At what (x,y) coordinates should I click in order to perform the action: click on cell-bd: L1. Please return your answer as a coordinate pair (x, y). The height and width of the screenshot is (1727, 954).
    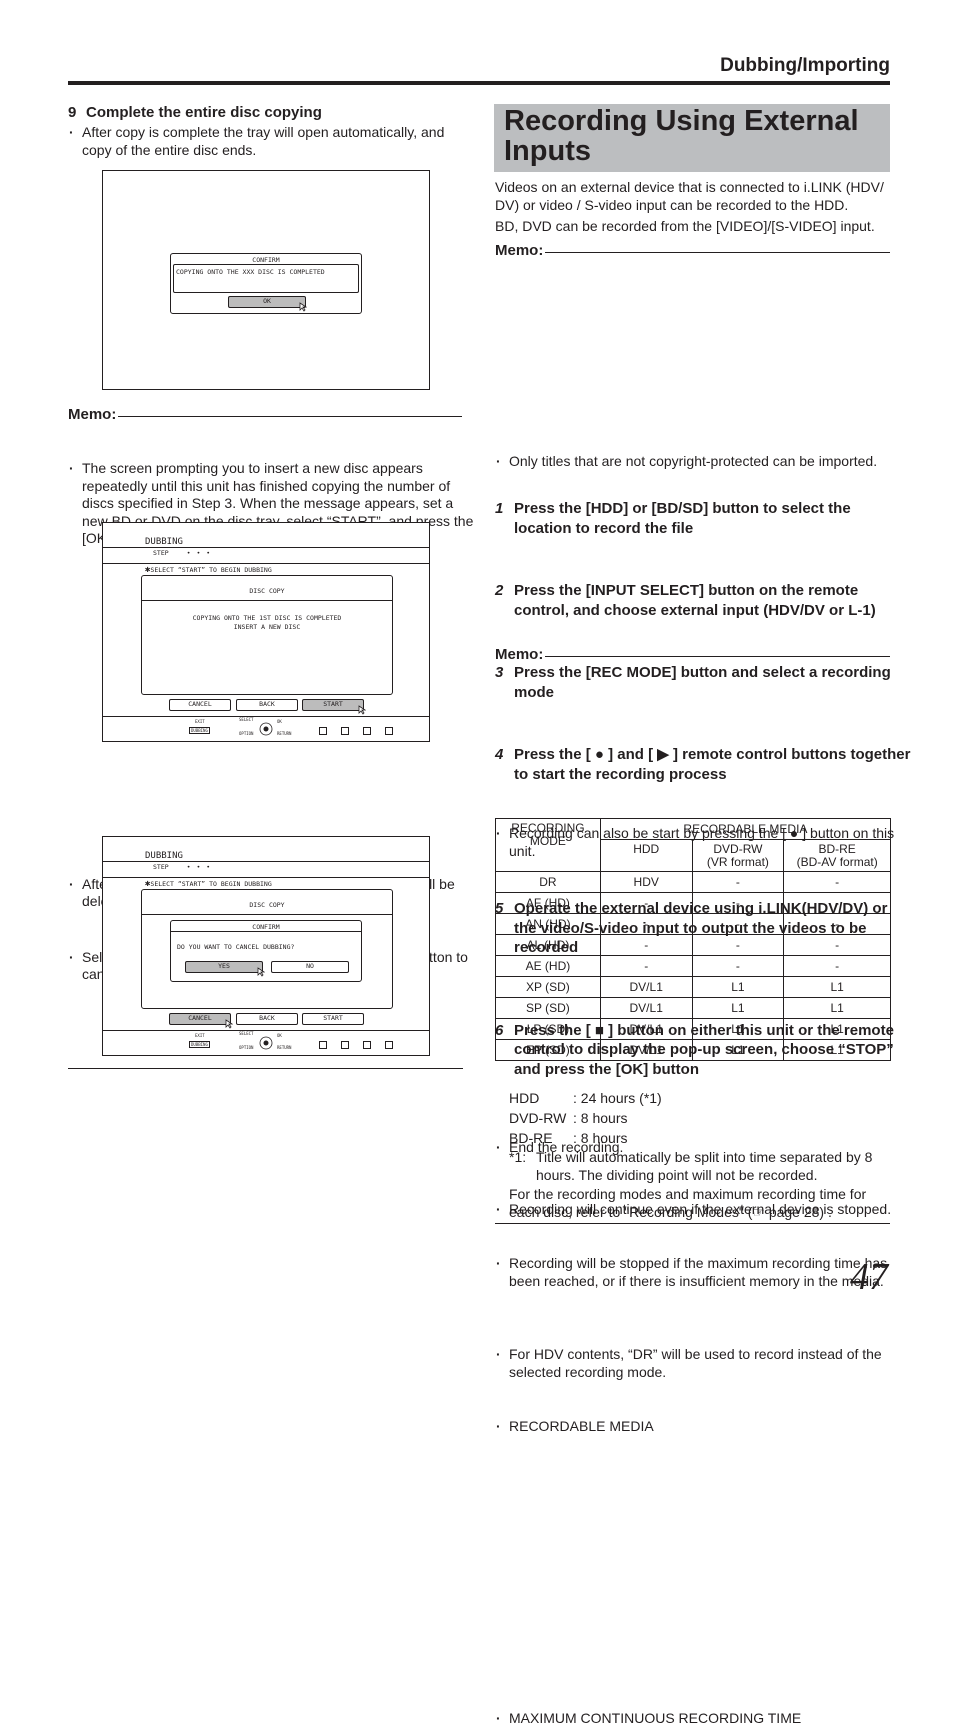
    Looking at the image, I should click on (837, 987).